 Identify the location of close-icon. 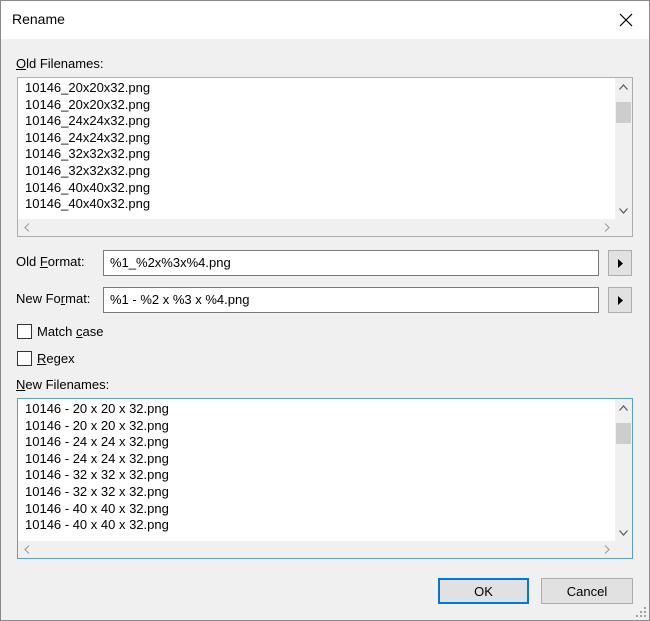
(626, 20).